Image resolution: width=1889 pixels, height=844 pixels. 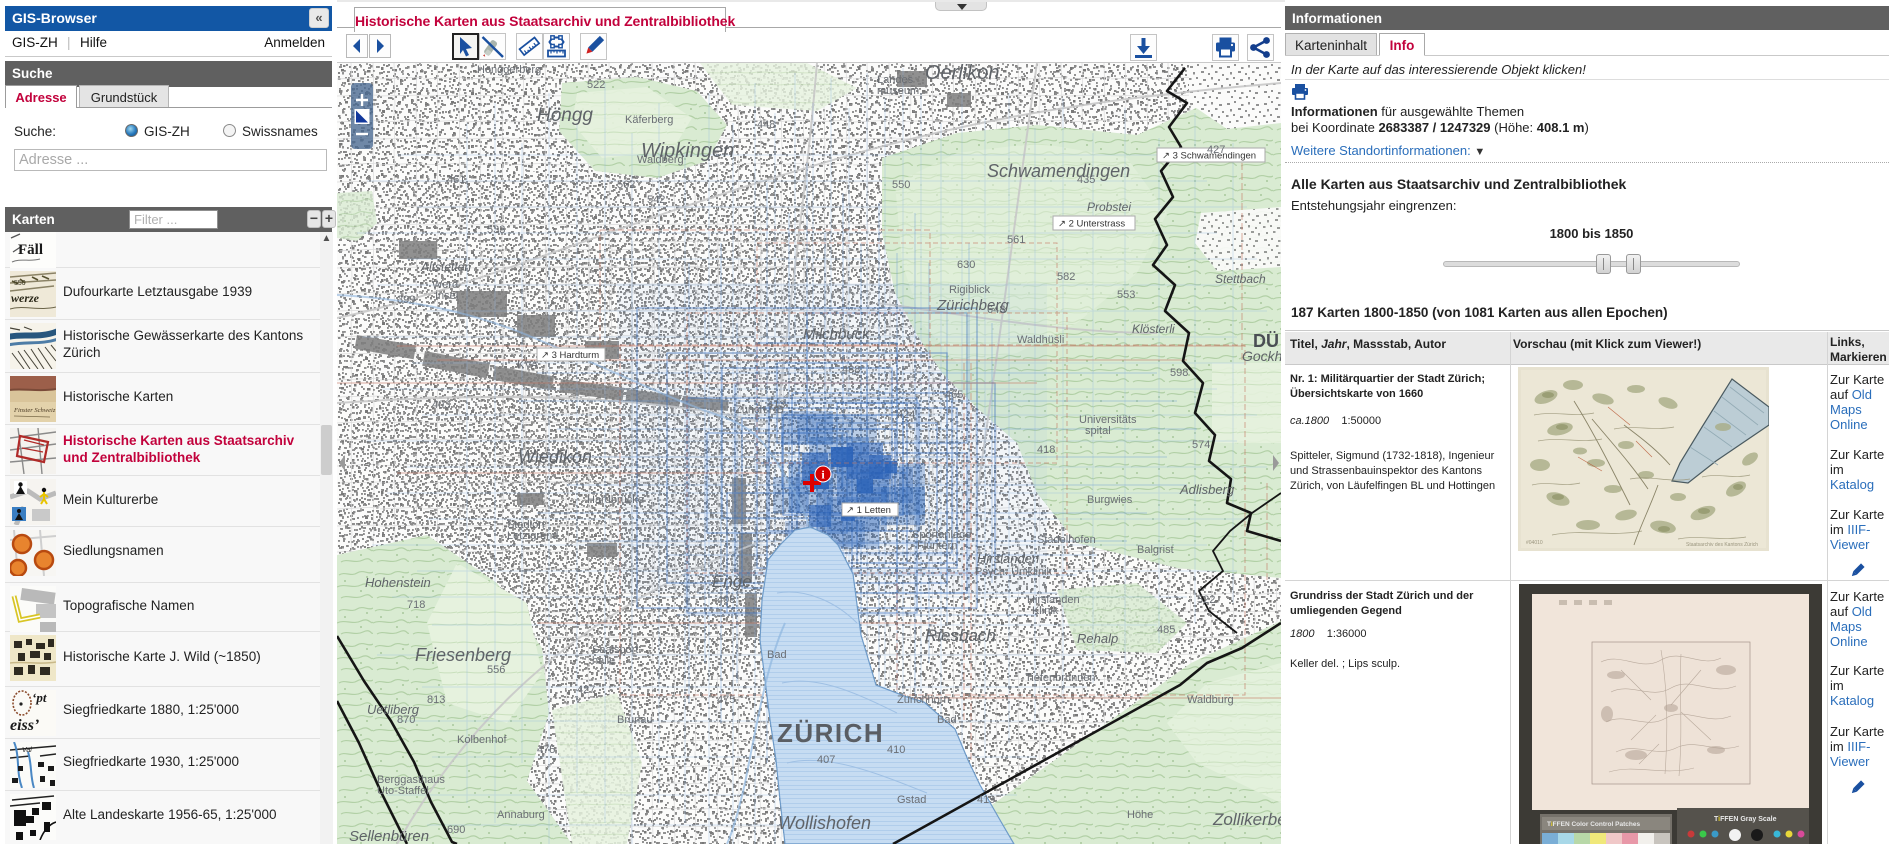 What do you see at coordinates (1016, 240) in the screenshot?
I see `svg-text: 561` at bounding box center [1016, 240].